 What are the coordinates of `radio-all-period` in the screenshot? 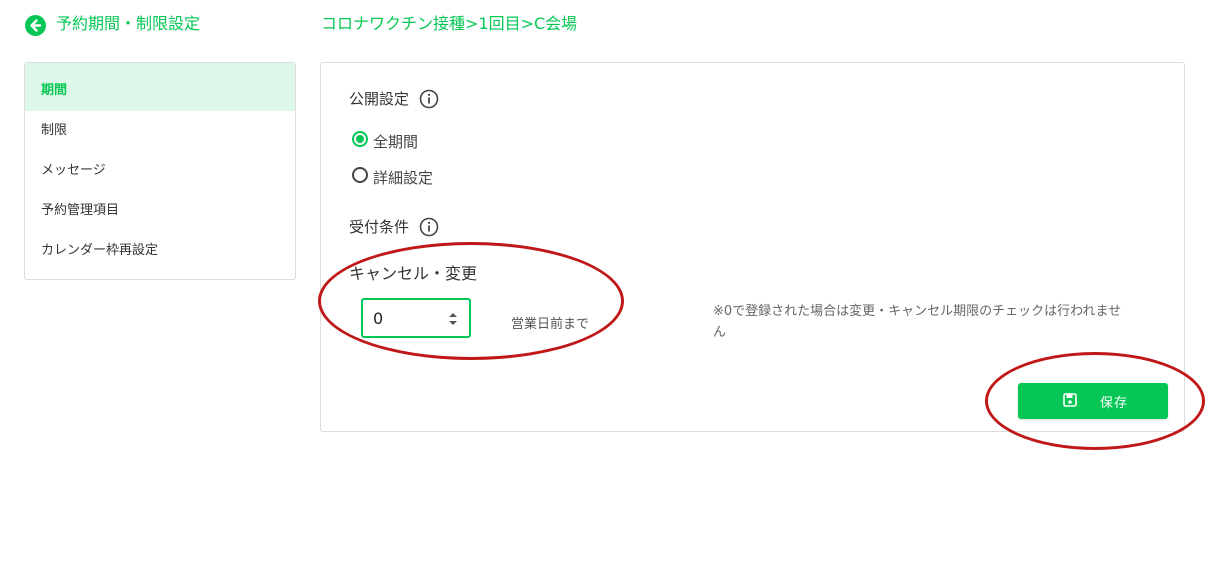 It's located at (360, 139).